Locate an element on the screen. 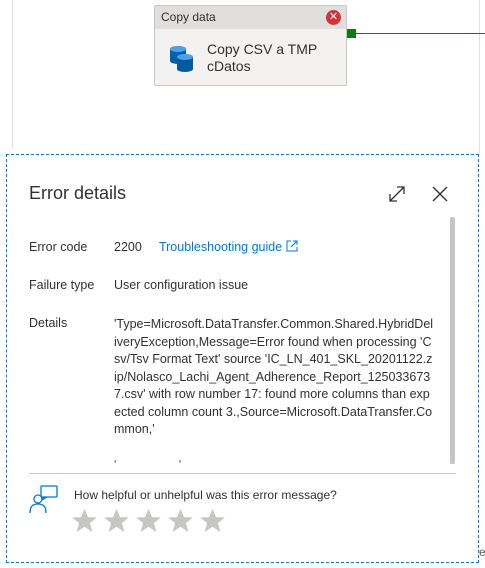 This screenshot has height=568, width=485. success-connector is located at coordinates (418, 33).